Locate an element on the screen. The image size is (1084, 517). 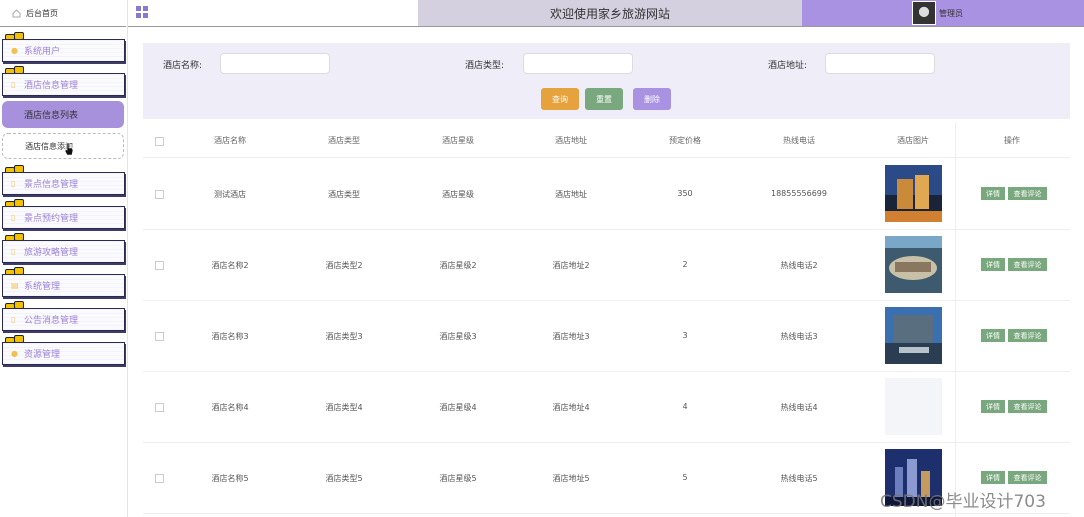
sidebar-item-hotel: ▯ 酒店信息管理 is located at coordinates (63, 84).